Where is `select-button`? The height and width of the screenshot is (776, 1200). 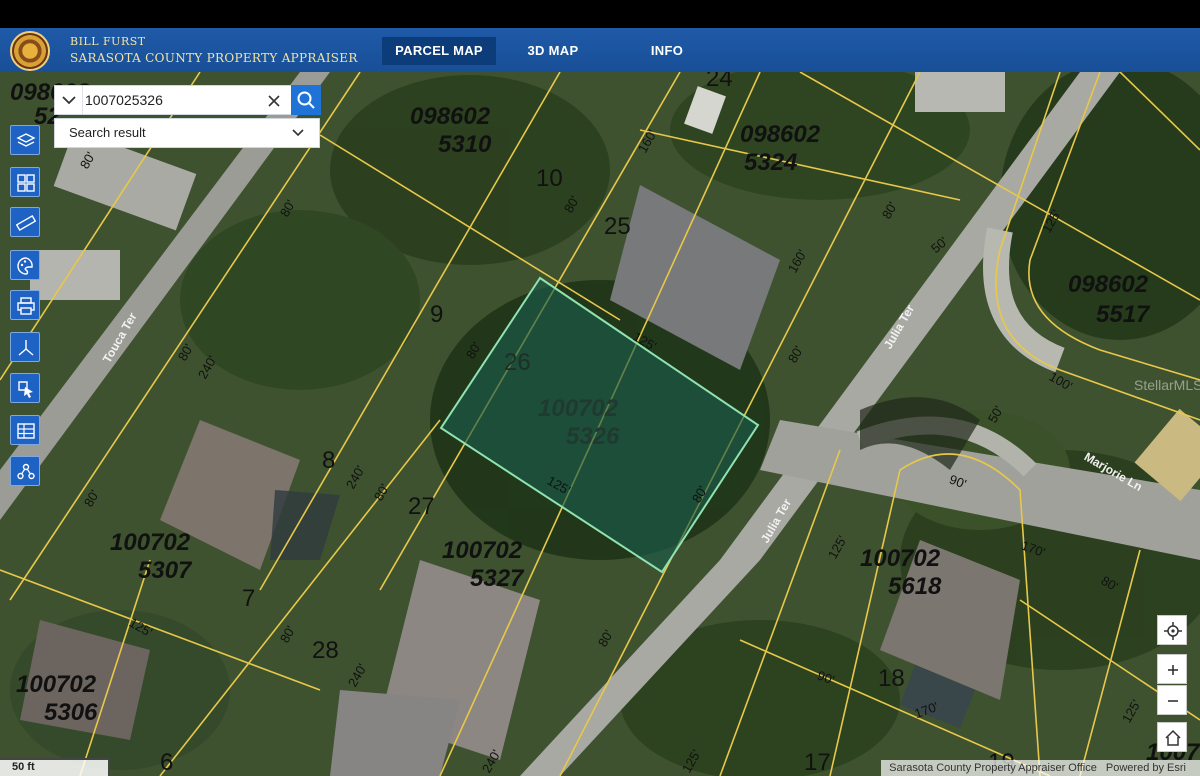
select-button is located at coordinates (25, 388).